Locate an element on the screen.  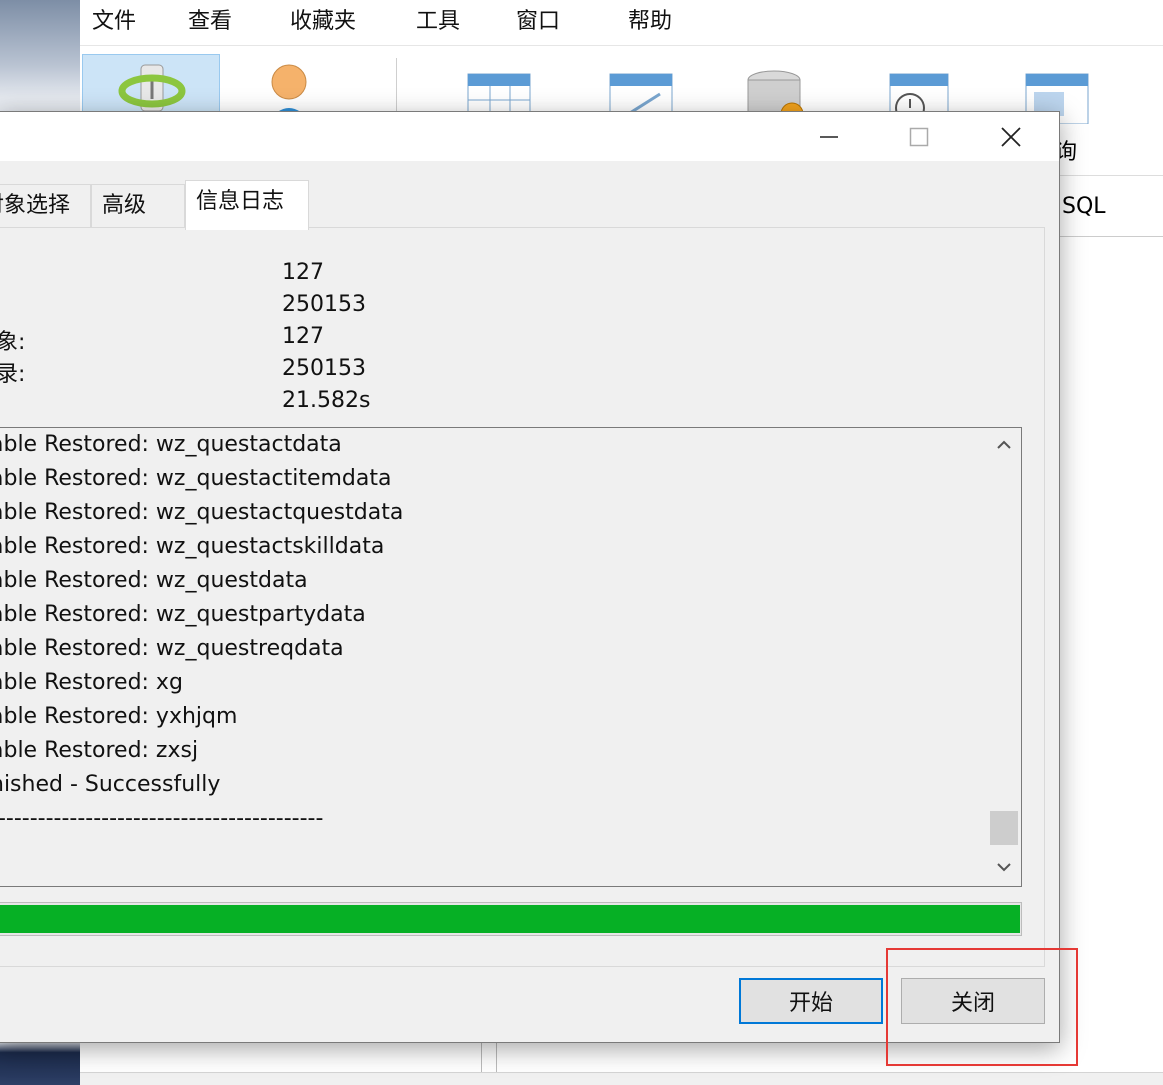
minimize-icon is located at coordinates (829, 136).